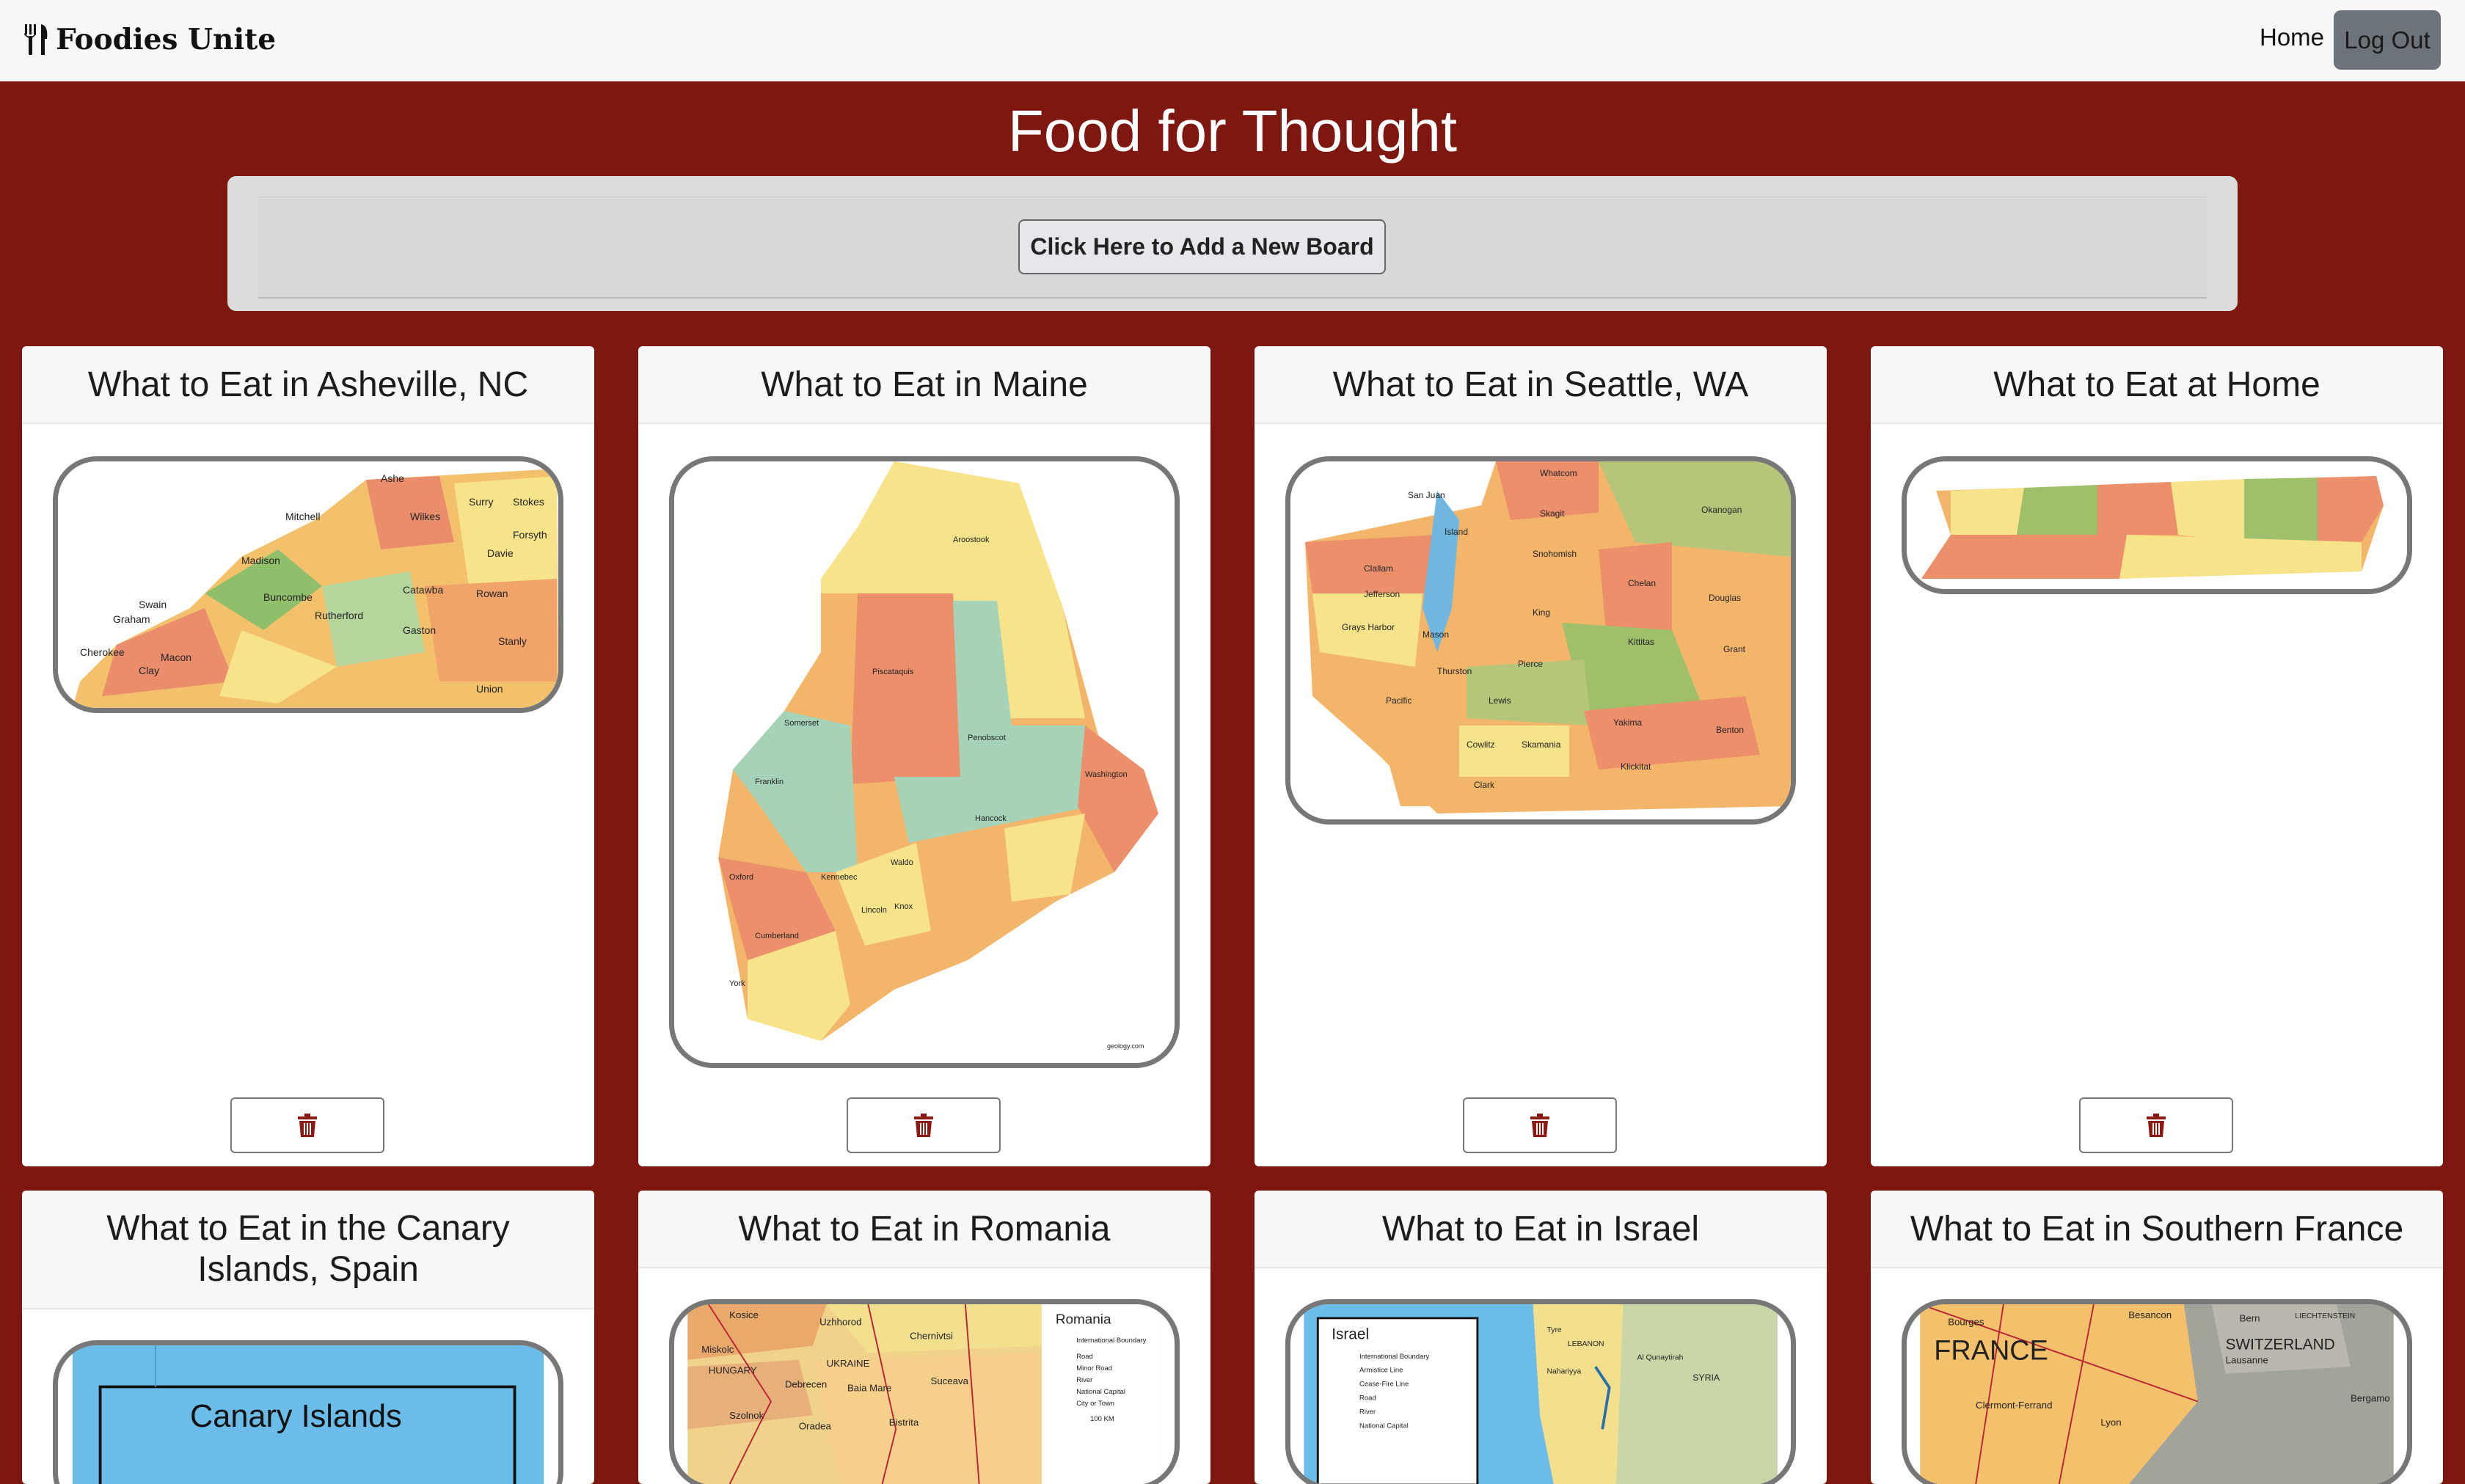  I want to click on map-label: Buncombe, so click(288, 597).